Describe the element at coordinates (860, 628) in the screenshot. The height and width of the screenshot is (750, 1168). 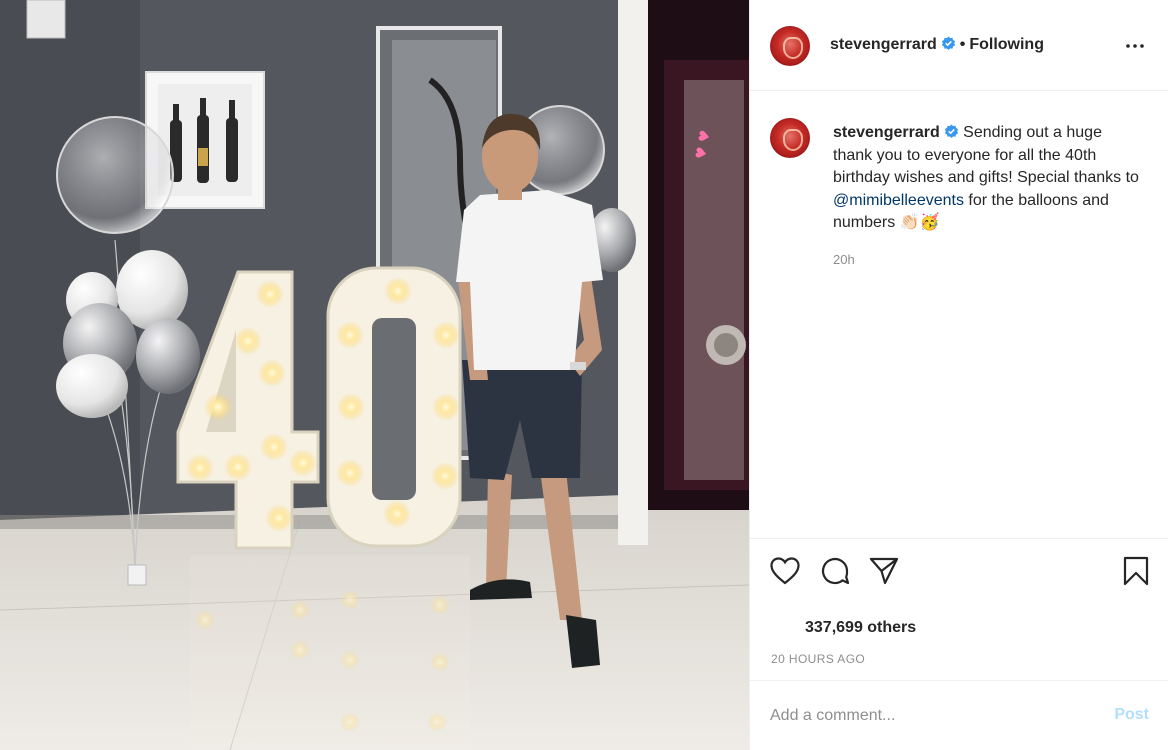
I see `likes-count: 337,699 others` at that location.